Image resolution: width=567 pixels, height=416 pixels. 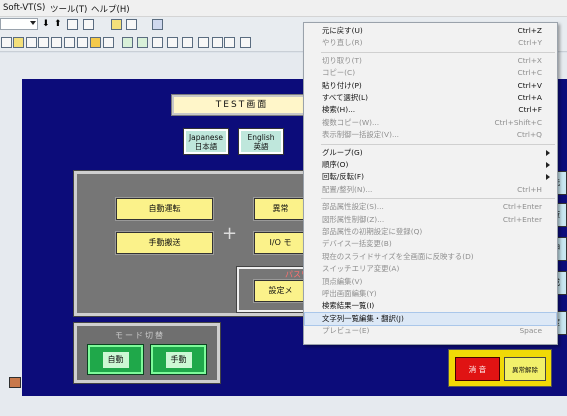 I want to click on context-menu-item-shortcut: Ctrl+F, so click(x=530, y=110).